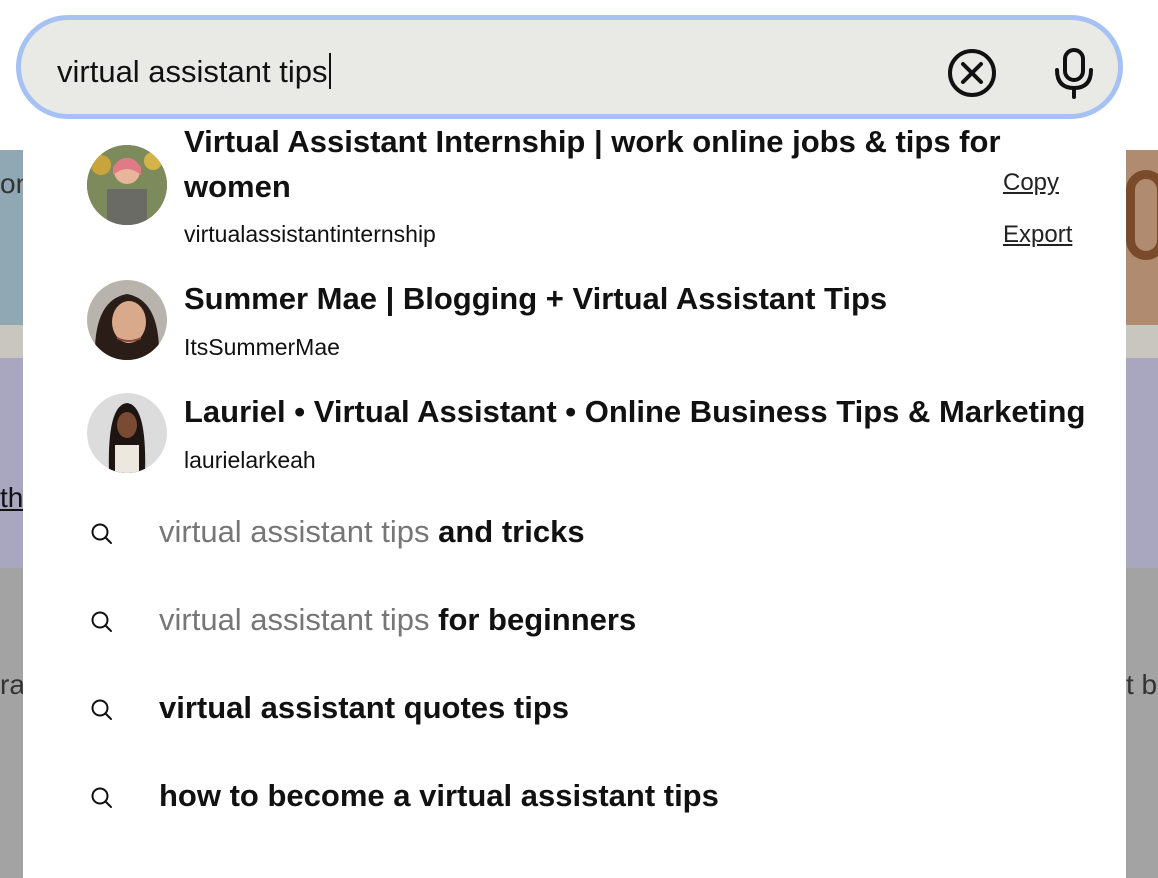 This screenshot has width=1158, height=878. Describe the element at coordinates (329, 71) in the screenshot. I see `text-caret` at that location.